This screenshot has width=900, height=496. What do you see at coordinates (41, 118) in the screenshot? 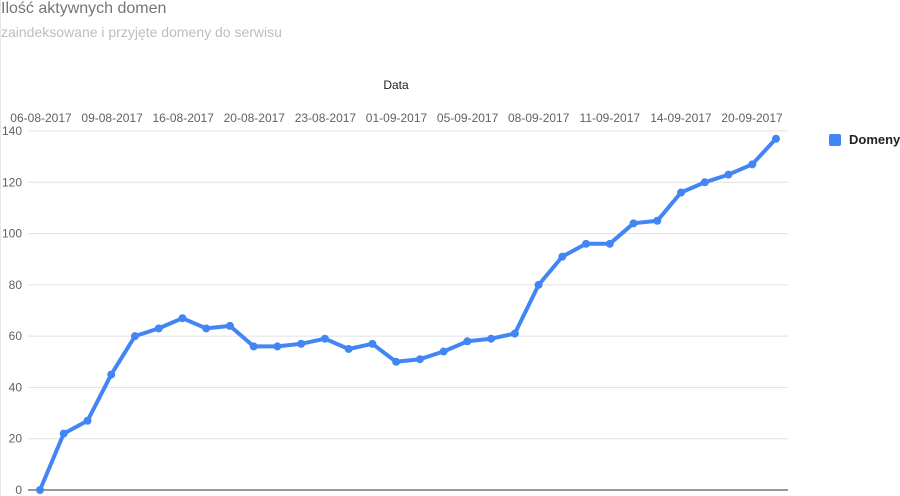
I see `x-tick-label: 06-08-2017` at bounding box center [41, 118].